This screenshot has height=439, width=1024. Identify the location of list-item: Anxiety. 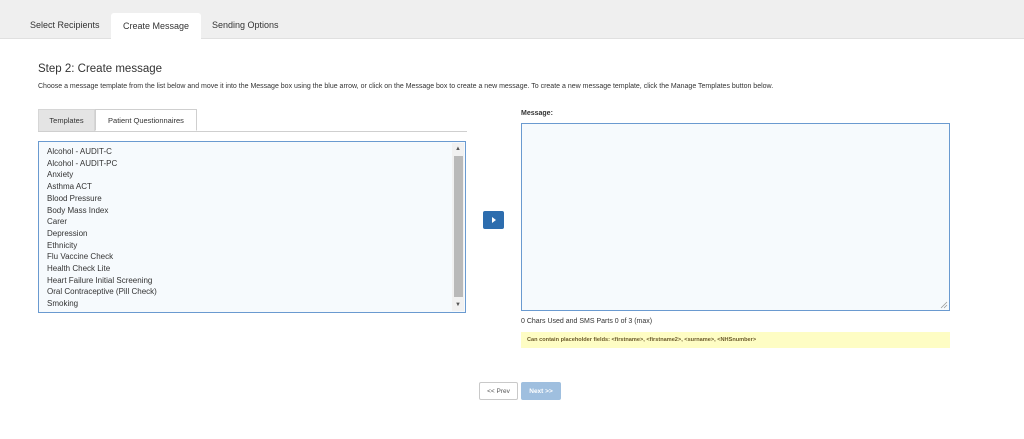
(102, 175).